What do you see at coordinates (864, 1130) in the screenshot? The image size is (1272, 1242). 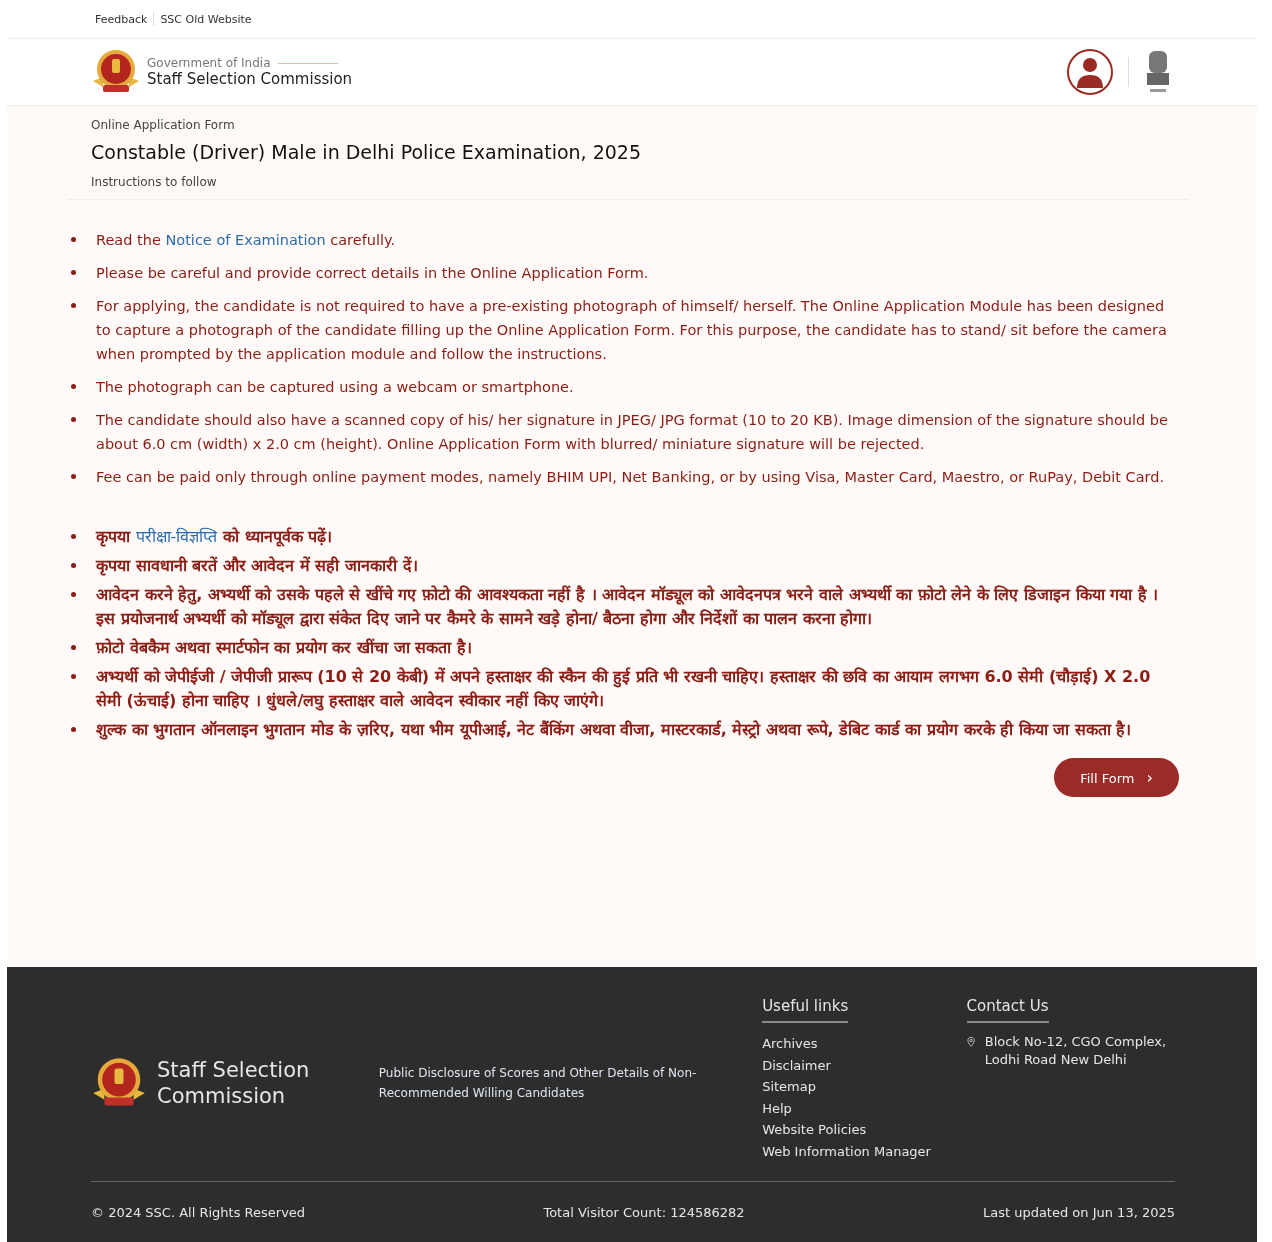 I see `footer-link: Website Policies` at bounding box center [864, 1130].